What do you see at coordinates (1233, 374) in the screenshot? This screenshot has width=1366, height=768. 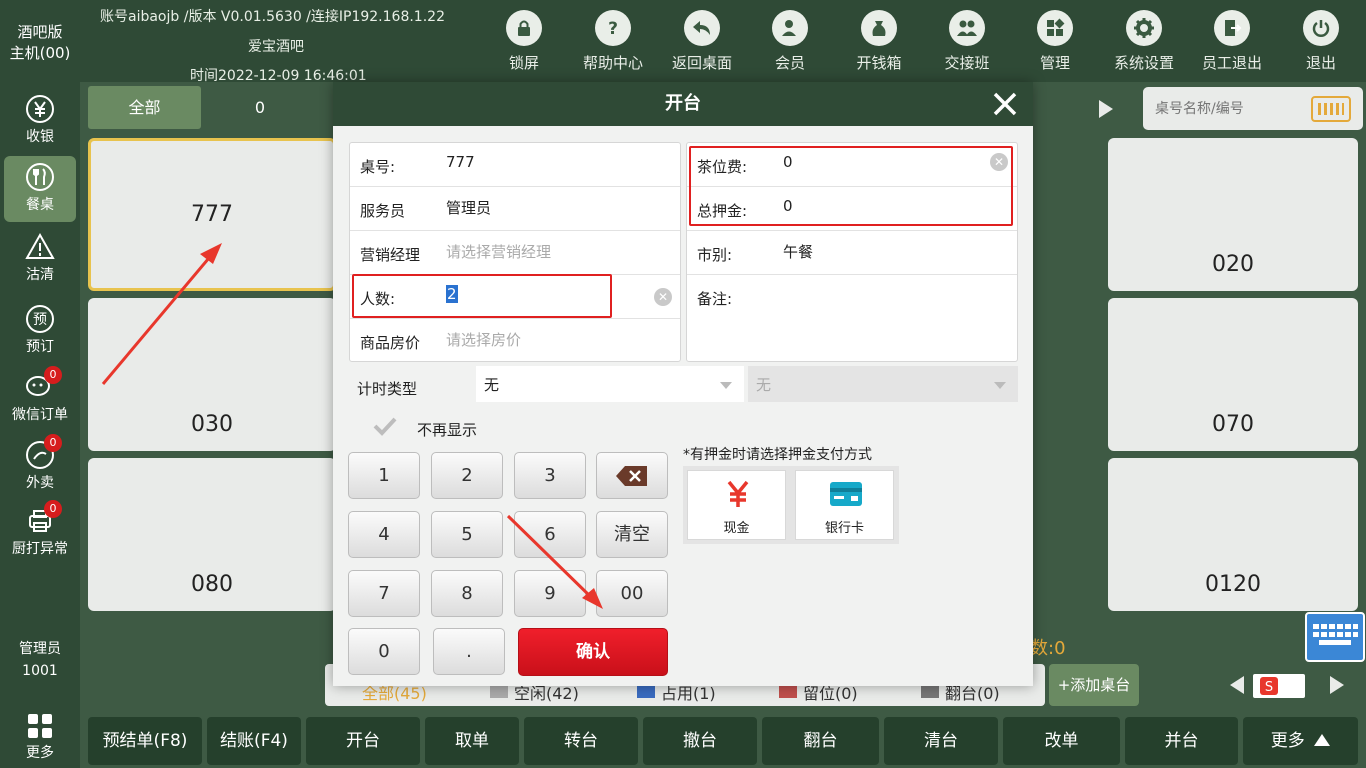 I see `table-tile-070: 070` at bounding box center [1233, 374].